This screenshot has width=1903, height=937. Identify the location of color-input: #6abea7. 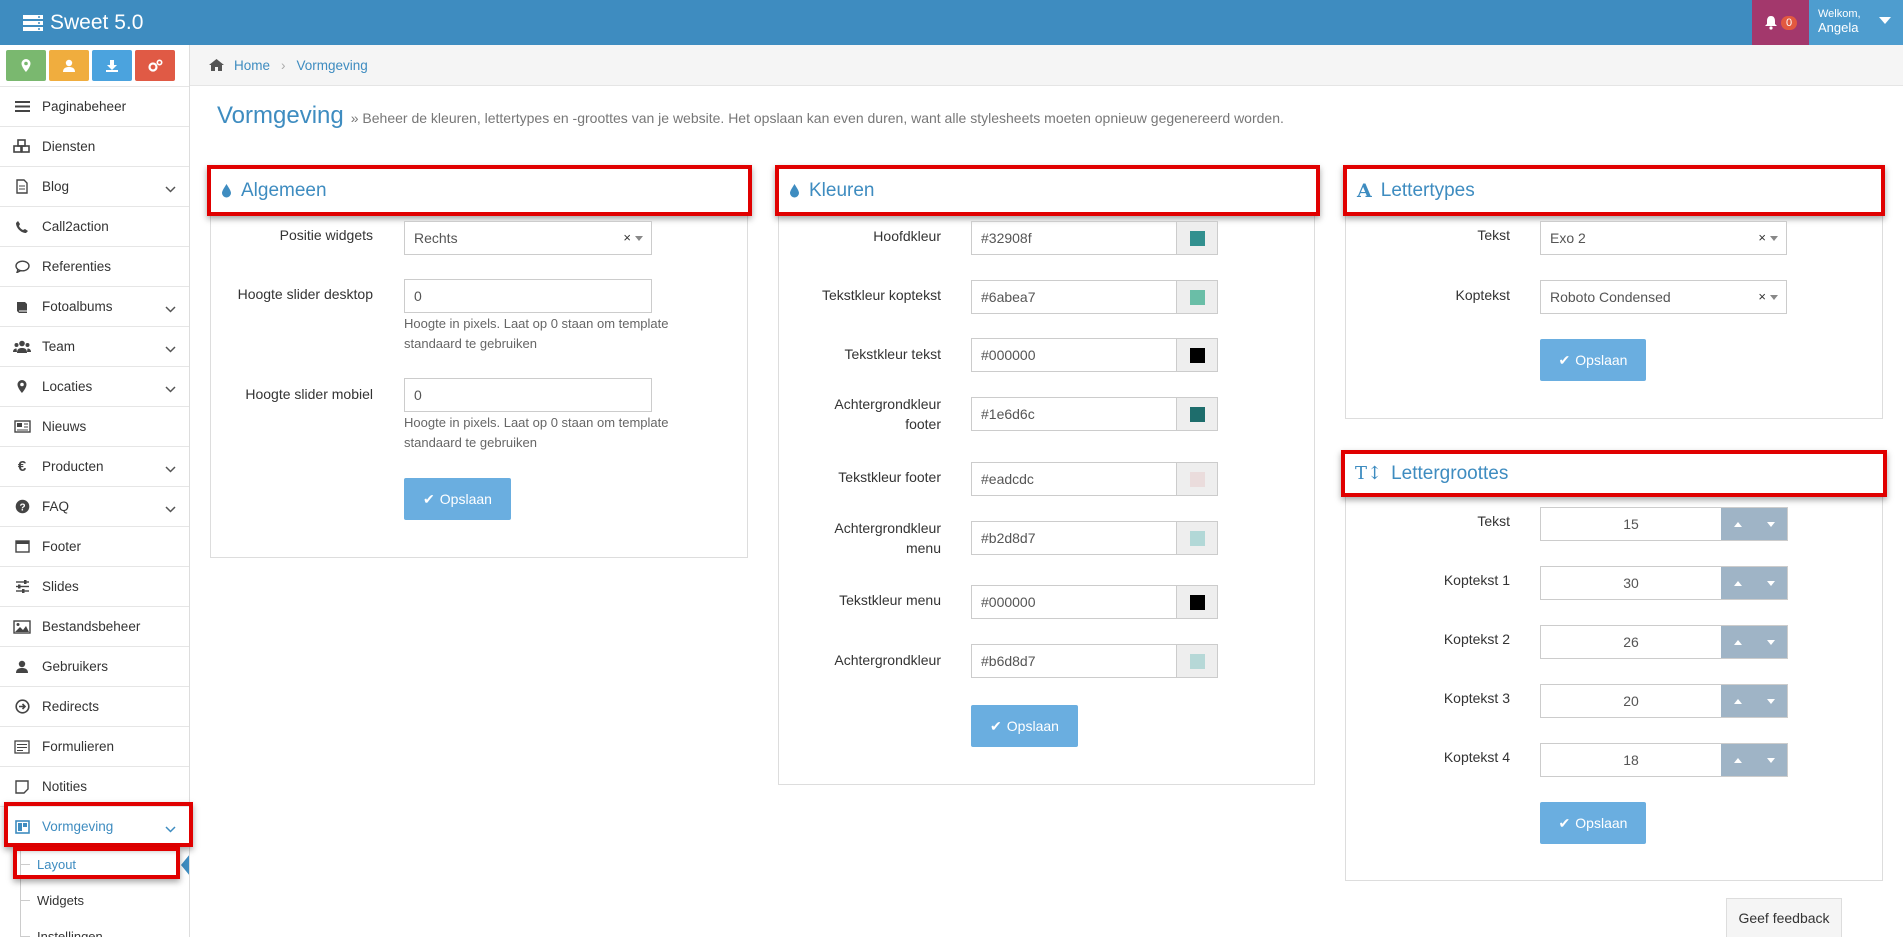
(1094, 297).